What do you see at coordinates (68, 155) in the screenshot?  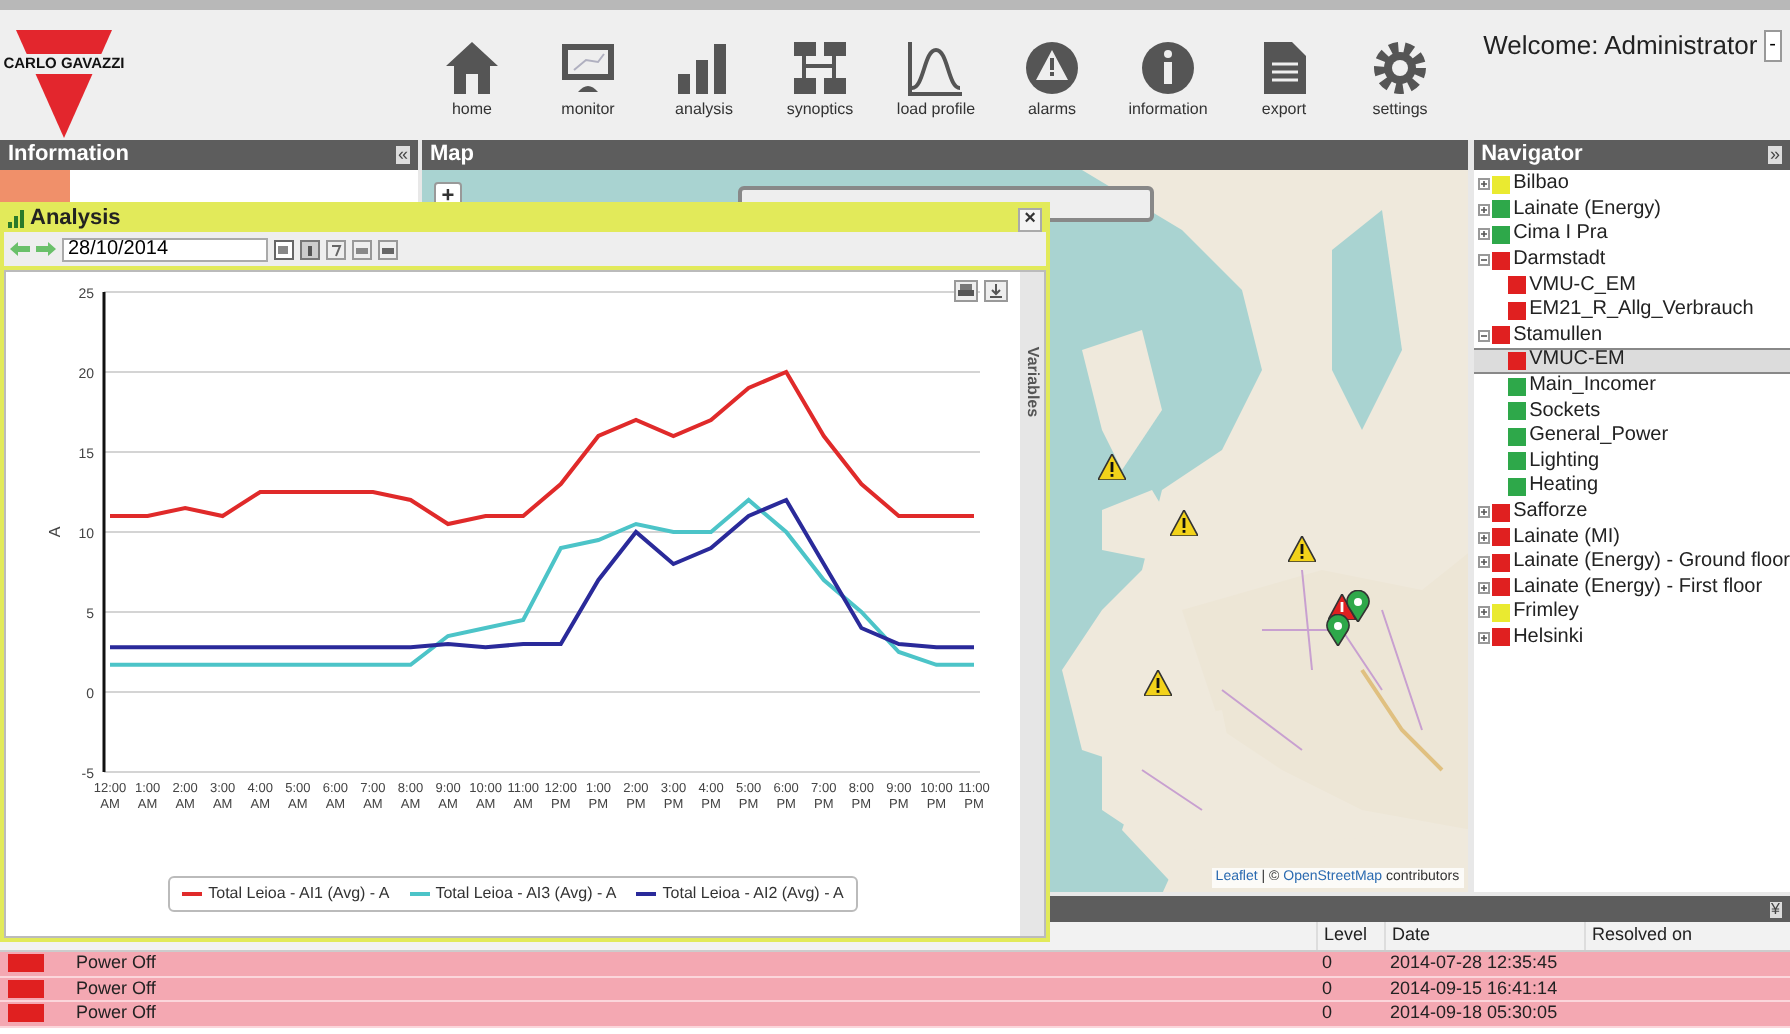 I see `panel-title: Information` at bounding box center [68, 155].